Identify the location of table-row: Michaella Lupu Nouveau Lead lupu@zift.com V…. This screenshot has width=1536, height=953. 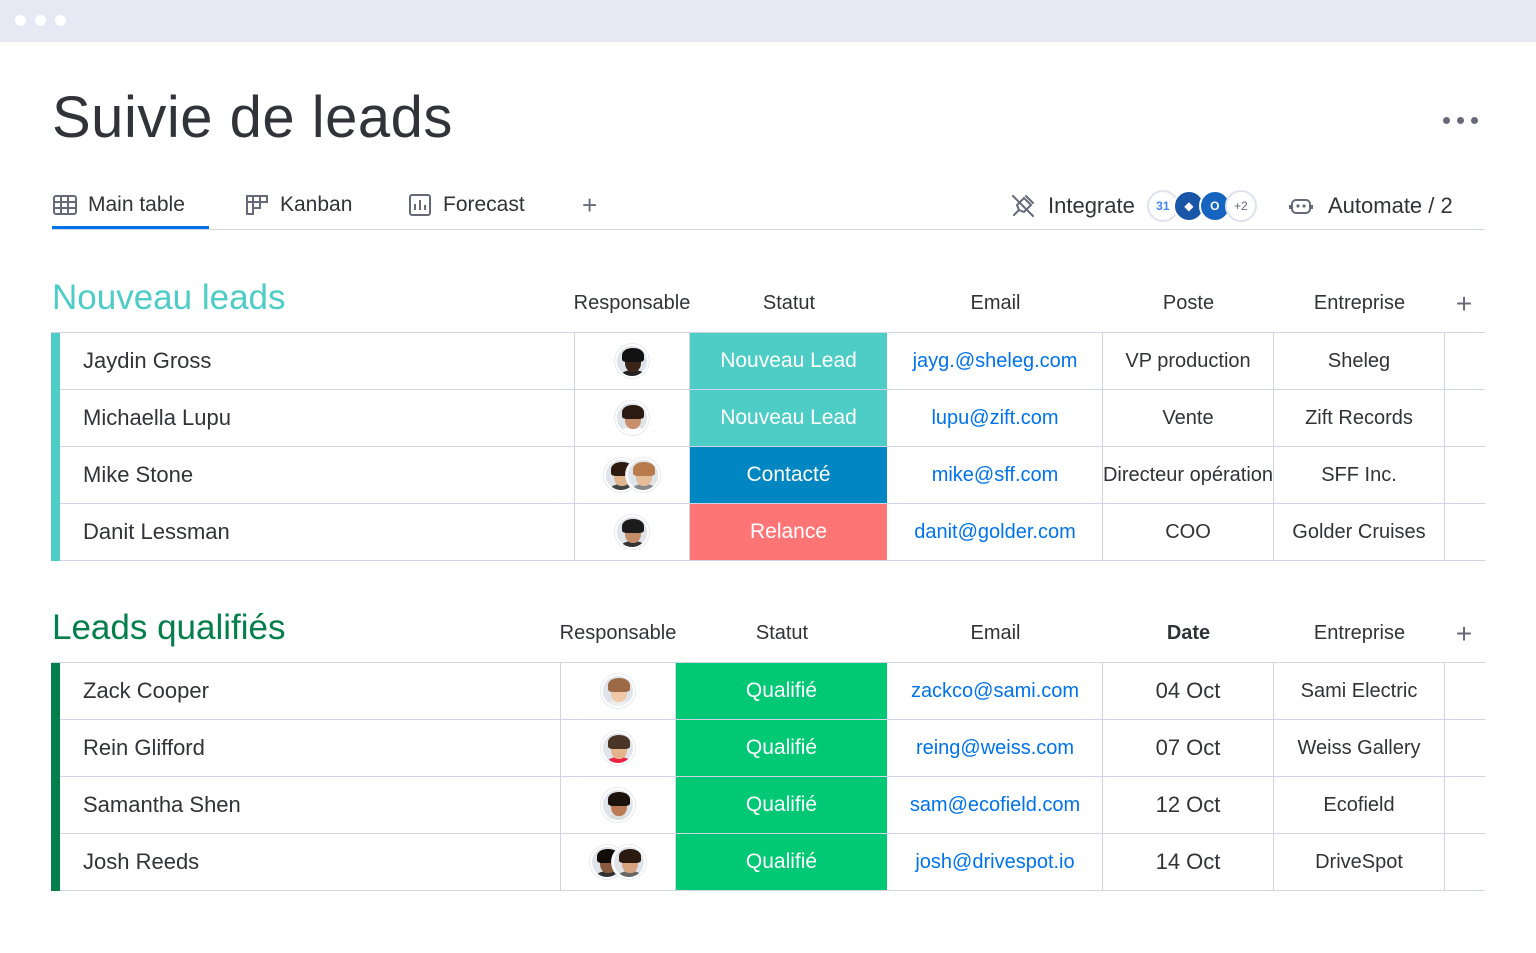
(772, 418).